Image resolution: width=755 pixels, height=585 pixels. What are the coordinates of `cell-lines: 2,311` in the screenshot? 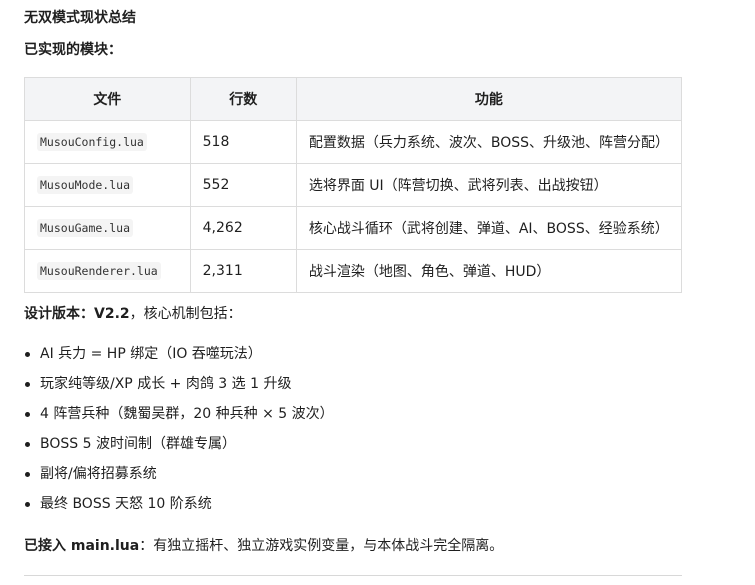 It's located at (243, 271).